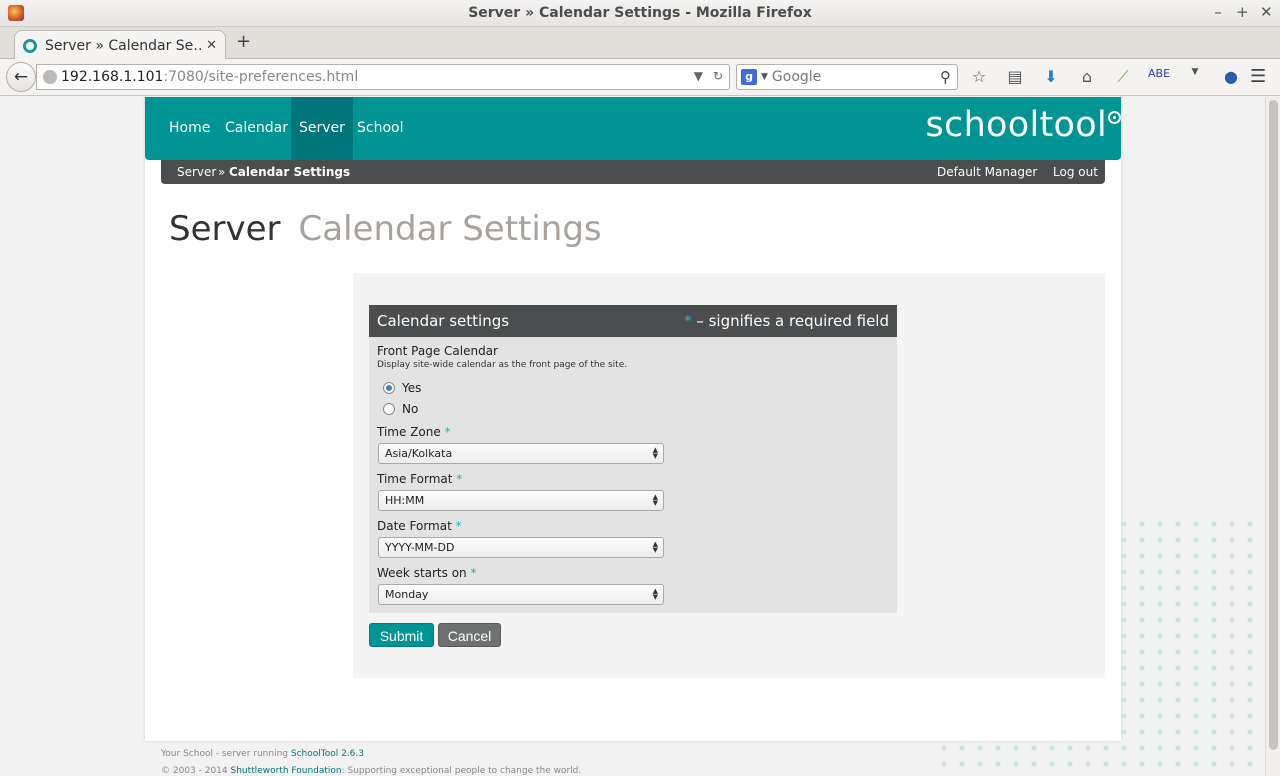 This screenshot has width=1280, height=776. Describe the element at coordinates (945, 77) in the screenshot. I see `search-icon: ⚲` at that location.